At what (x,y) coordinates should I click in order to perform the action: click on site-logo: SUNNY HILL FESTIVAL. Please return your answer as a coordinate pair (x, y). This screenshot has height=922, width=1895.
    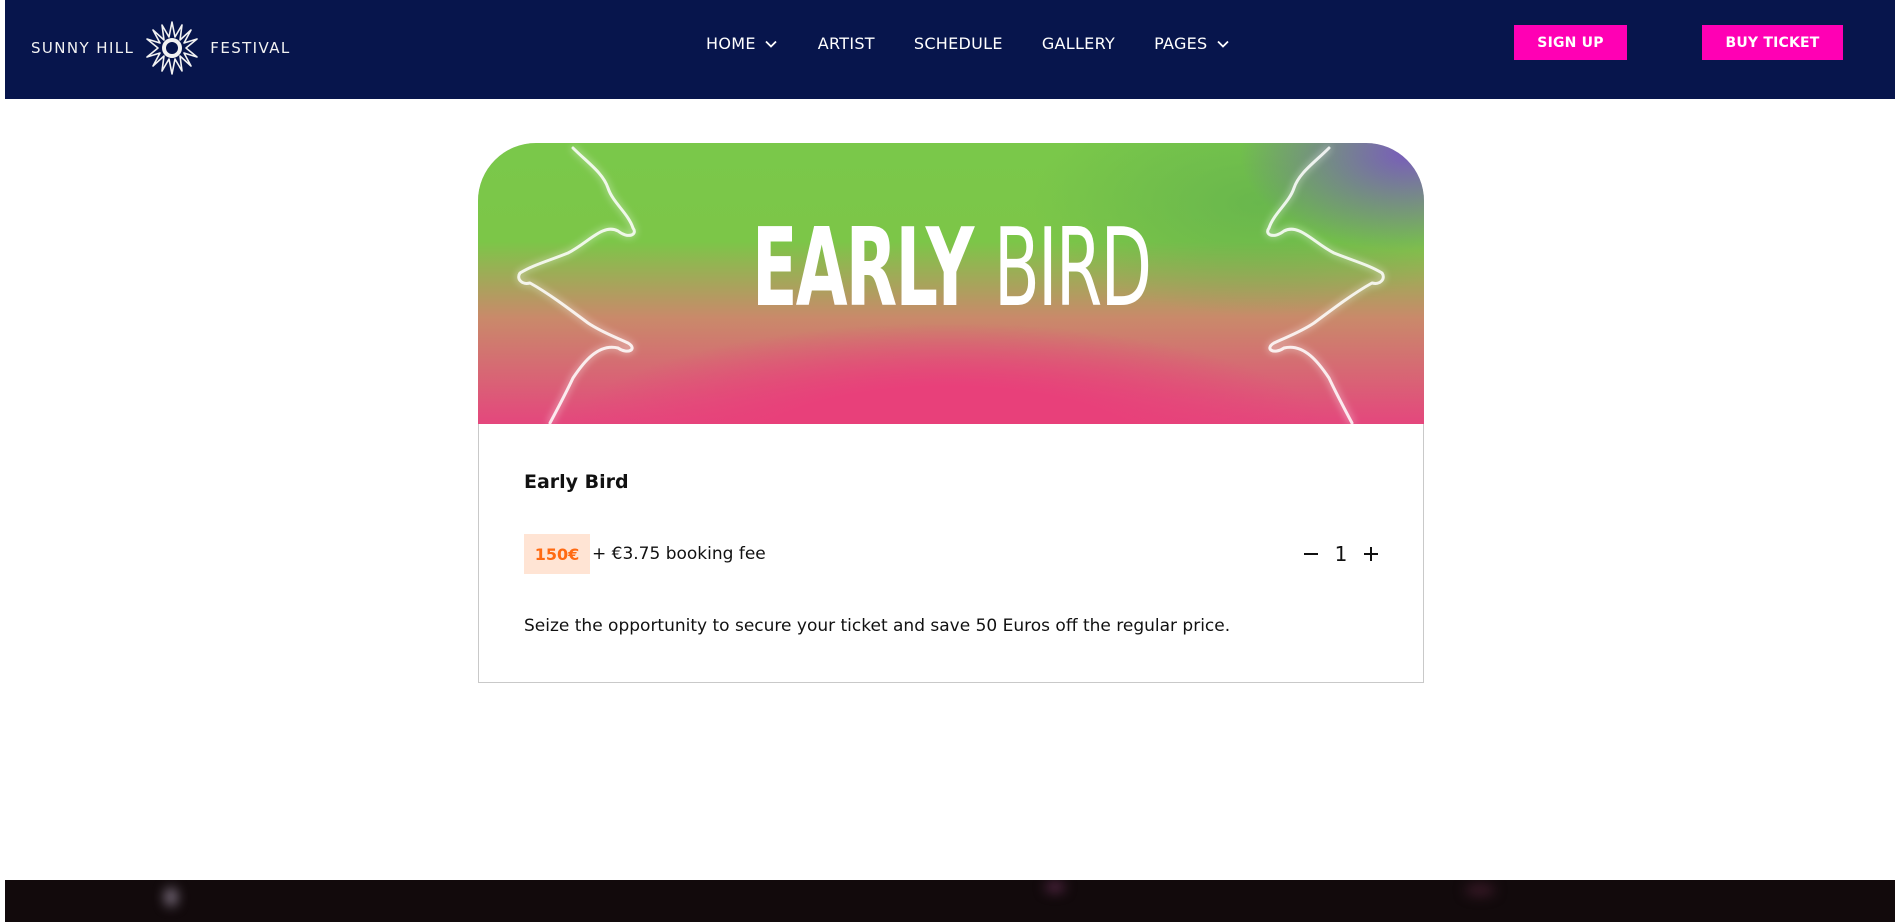
    Looking at the image, I should click on (161, 48).